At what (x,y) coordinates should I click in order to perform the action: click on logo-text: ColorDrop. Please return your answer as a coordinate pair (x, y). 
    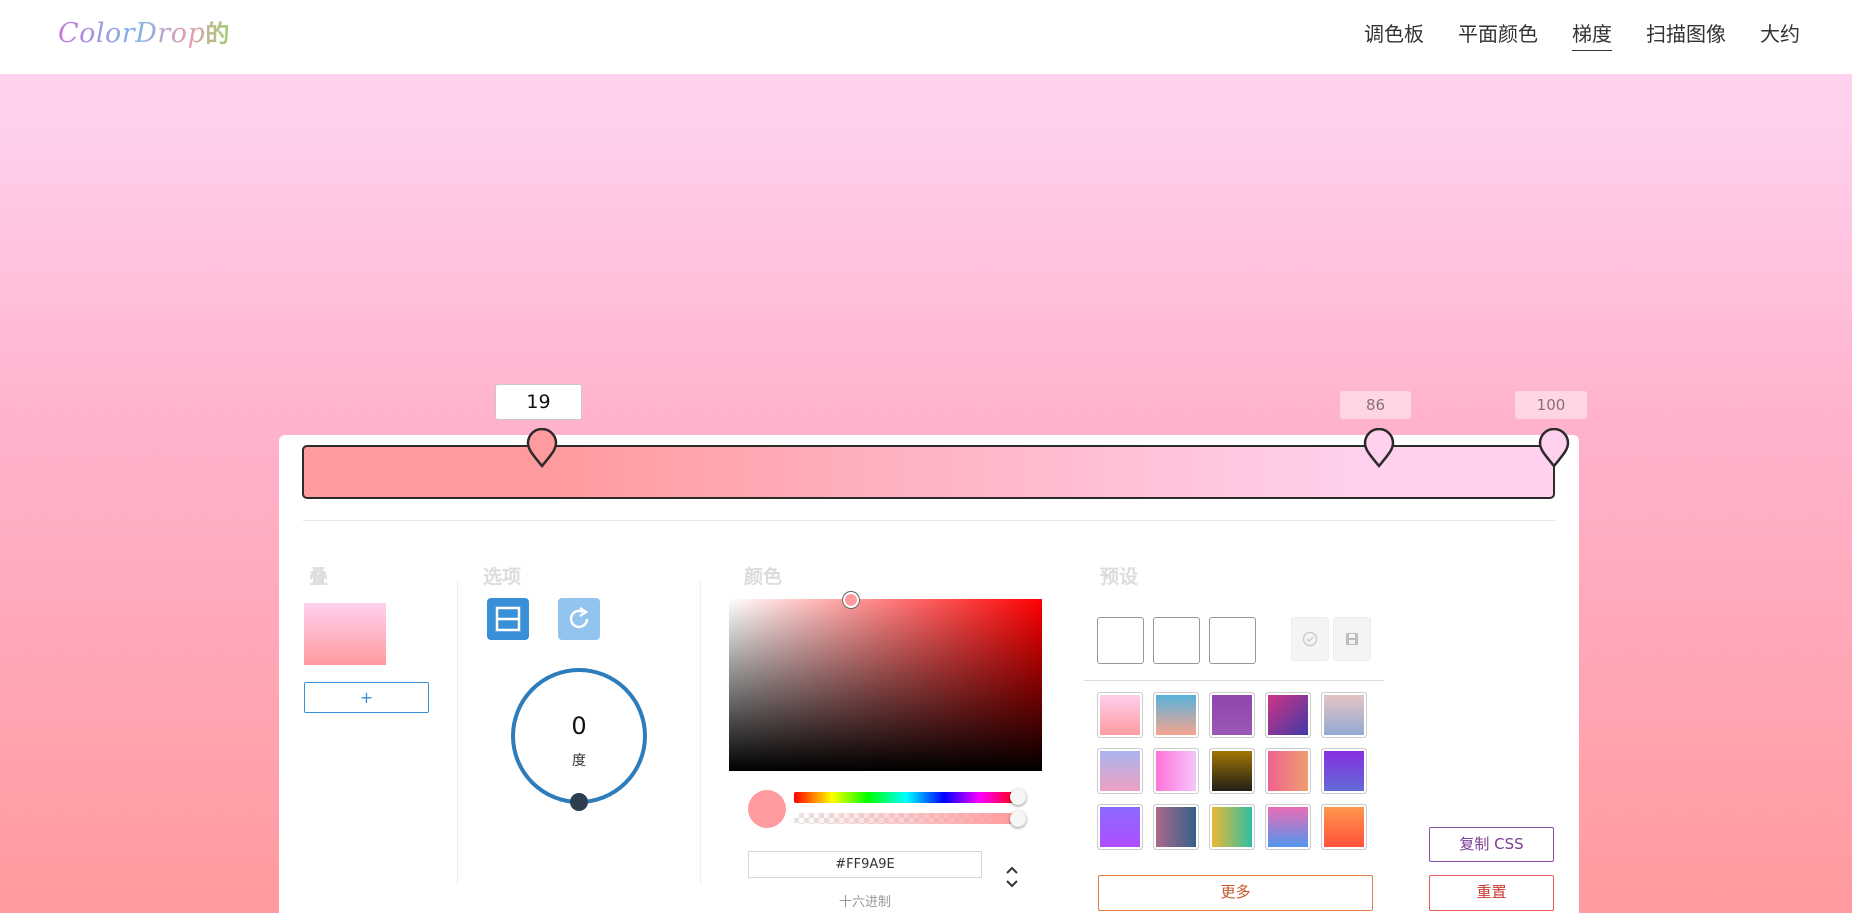
    Looking at the image, I should click on (132, 33).